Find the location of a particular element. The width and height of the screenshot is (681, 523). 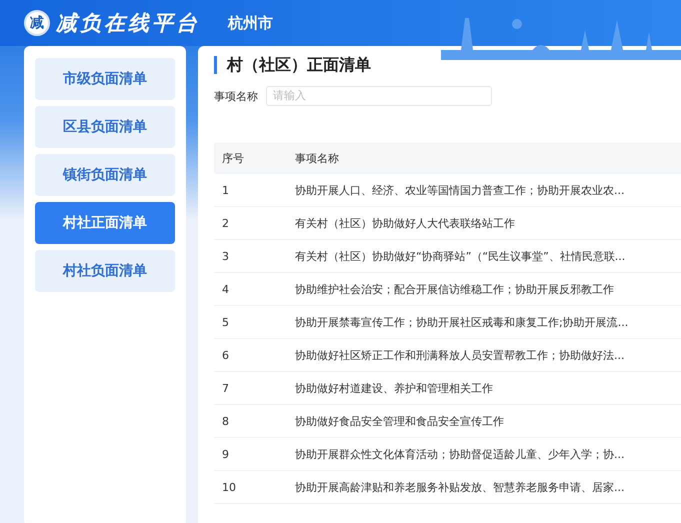

table-cell: 2 is located at coordinates (254, 223).